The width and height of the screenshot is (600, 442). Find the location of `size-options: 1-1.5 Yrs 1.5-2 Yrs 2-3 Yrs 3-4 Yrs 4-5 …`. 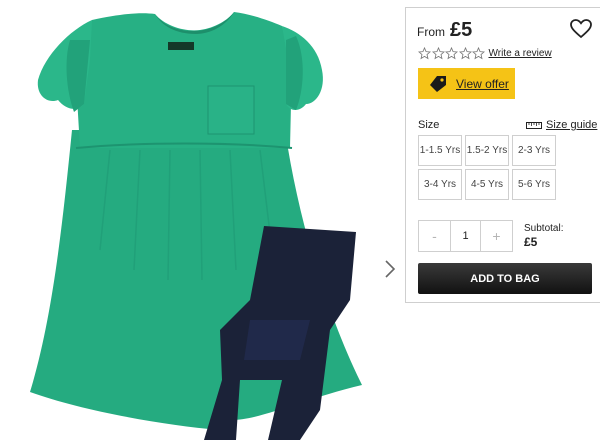

size-options: 1-1.5 Yrs 1.5-2 Yrs 2-3 Yrs 3-4 Yrs 4-5 … is located at coordinates (488, 167).